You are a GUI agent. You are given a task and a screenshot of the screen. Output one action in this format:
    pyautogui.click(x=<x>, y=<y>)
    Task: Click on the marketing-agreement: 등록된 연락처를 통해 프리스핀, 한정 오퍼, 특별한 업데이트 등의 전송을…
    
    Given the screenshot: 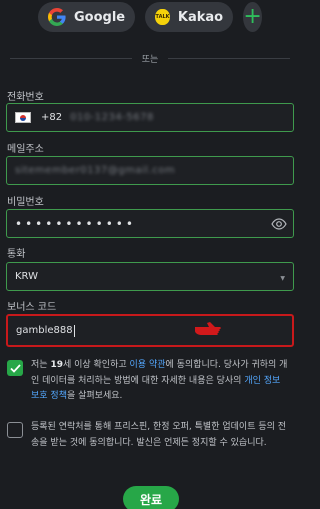 What is the action you would take?
    pyautogui.click(x=148, y=435)
    